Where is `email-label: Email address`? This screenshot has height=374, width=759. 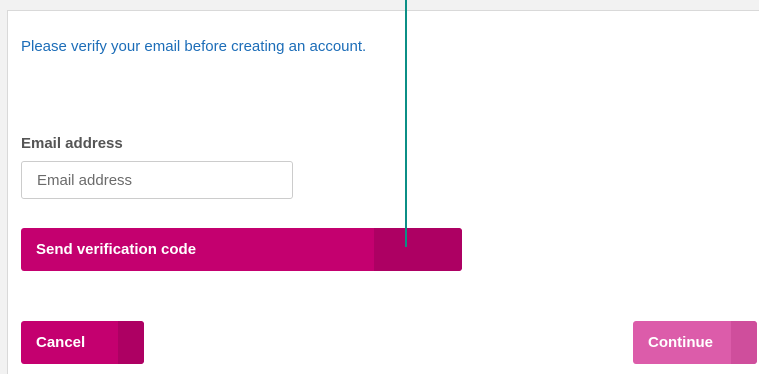
email-label: Email address is located at coordinates (72, 143).